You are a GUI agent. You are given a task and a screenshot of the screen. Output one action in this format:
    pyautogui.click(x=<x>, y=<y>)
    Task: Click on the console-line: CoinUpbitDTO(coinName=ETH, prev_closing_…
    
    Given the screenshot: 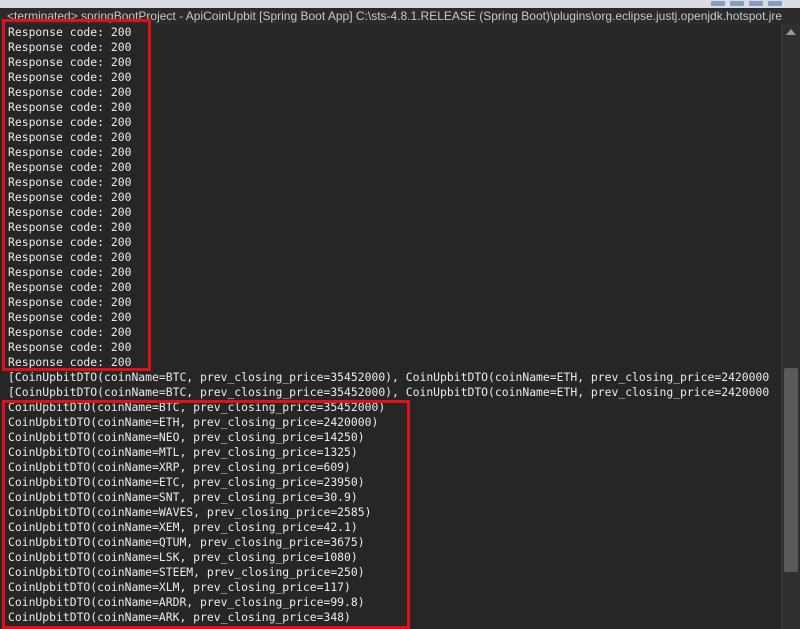 What is the action you would take?
    pyautogui.click(x=193, y=422)
    